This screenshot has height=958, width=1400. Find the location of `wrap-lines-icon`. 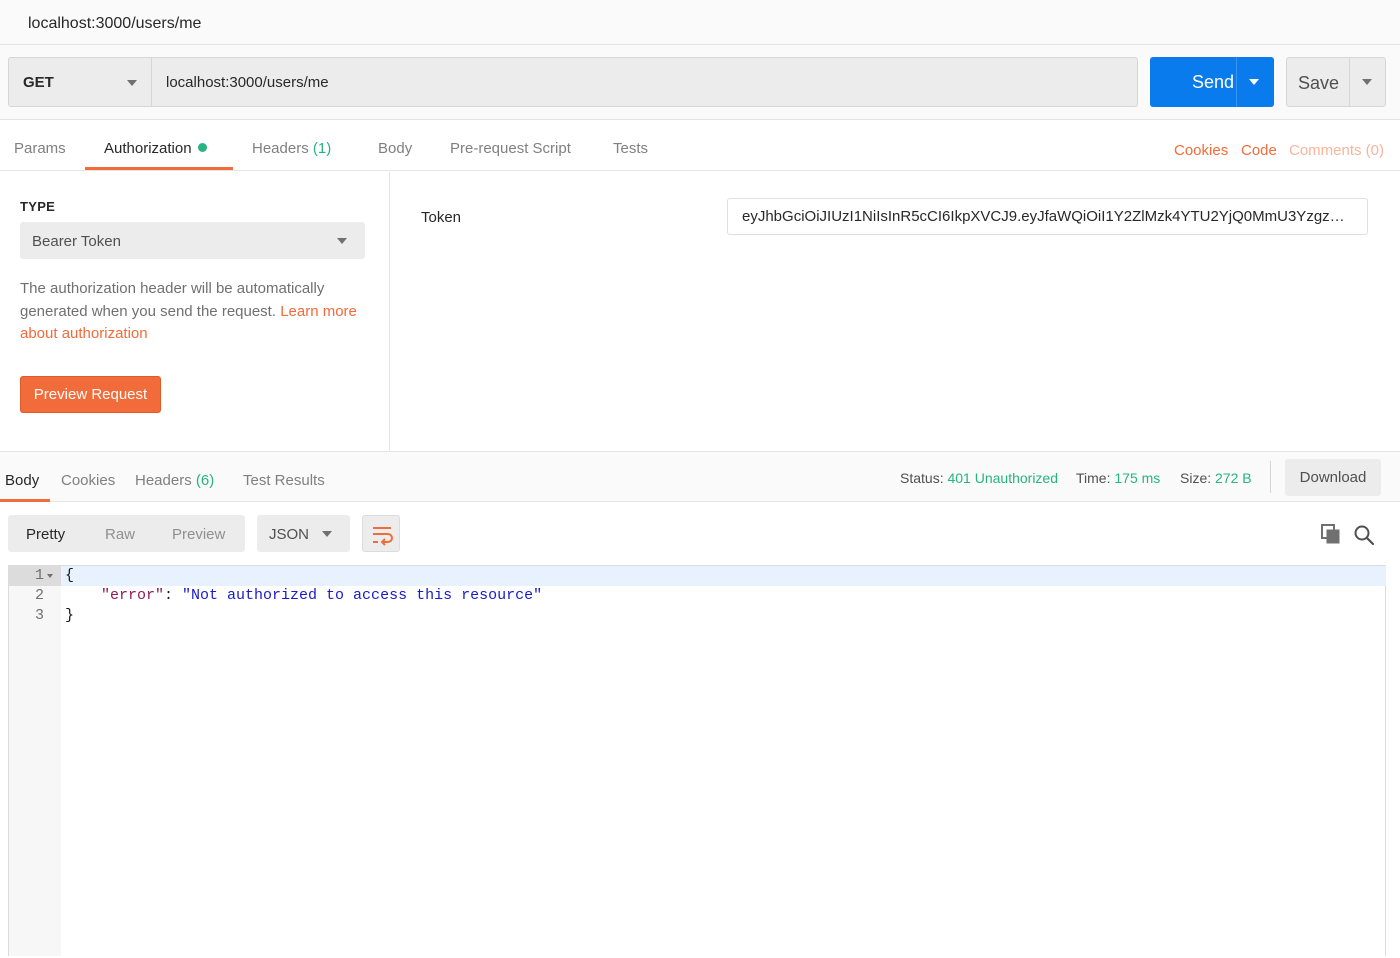

wrap-lines-icon is located at coordinates (383, 536).